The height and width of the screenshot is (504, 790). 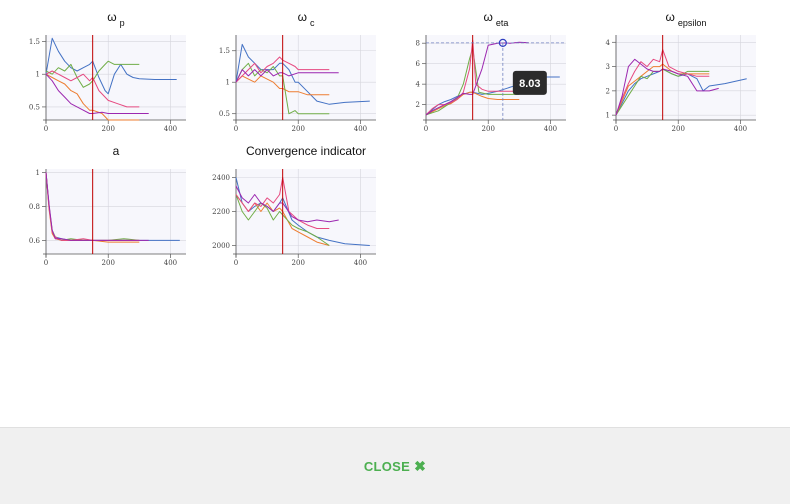 I want to click on chart-title: ωc, so click(x=306, y=19).